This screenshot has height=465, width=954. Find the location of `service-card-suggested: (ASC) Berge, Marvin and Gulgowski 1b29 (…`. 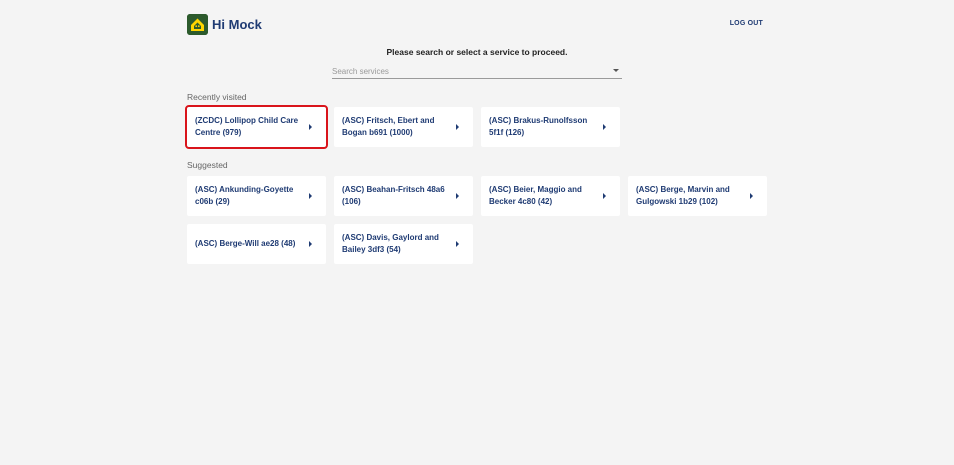

service-card-suggested: (ASC) Berge, Marvin and Gulgowski 1b29 (… is located at coordinates (697, 196).